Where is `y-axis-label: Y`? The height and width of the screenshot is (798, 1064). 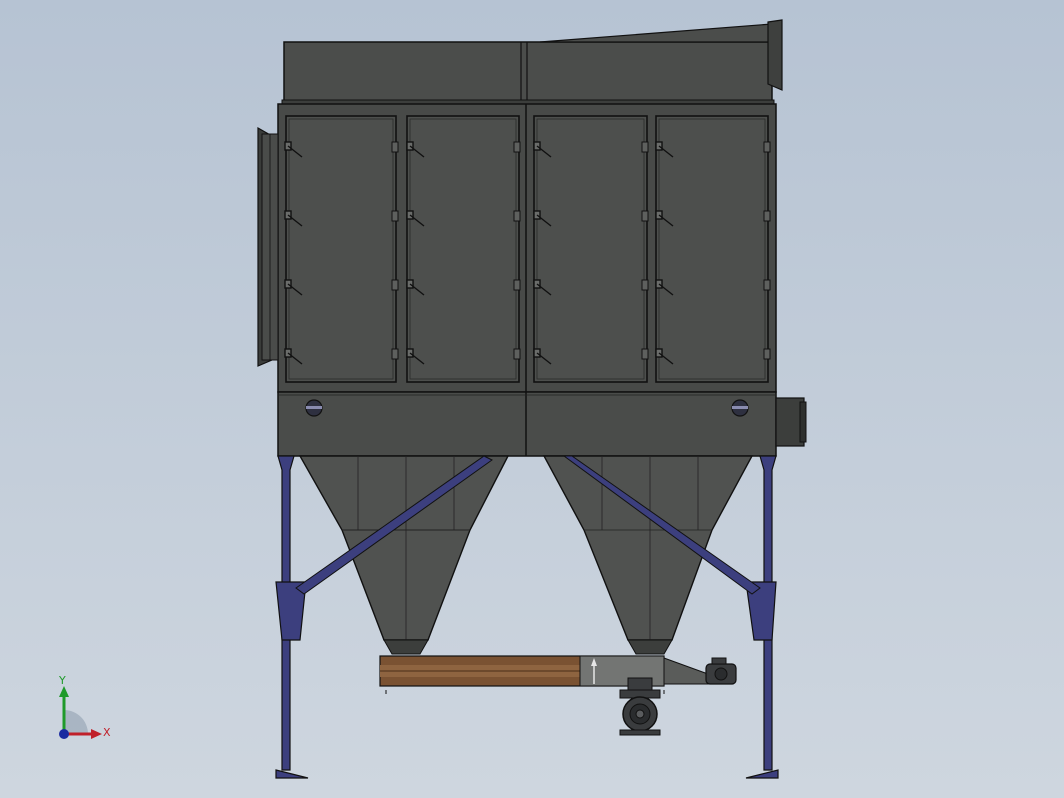 y-axis-label: Y is located at coordinates (62, 680).